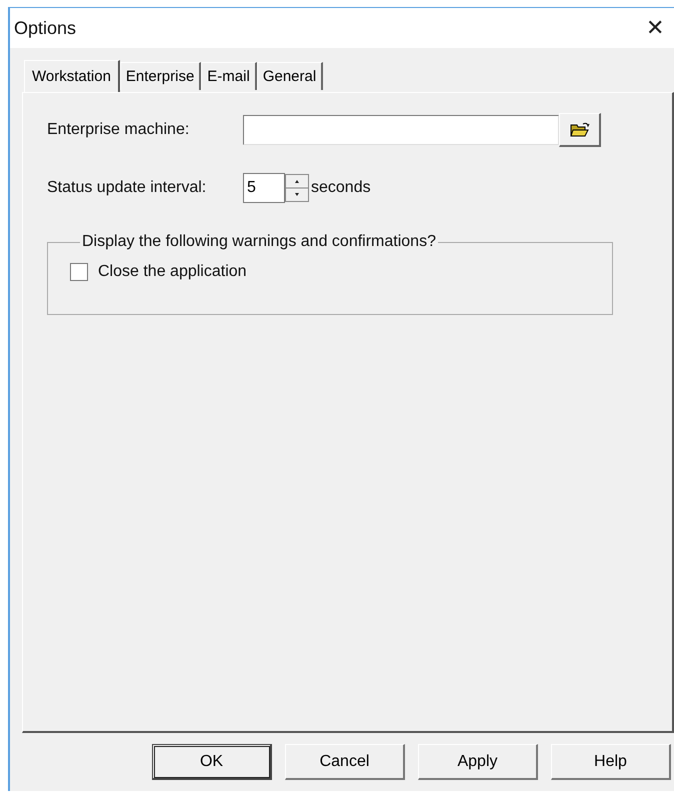 The width and height of the screenshot is (674, 793). What do you see at coordinates (118, 130) in the screenshot?
I see `field-label: Enterprise machine:` at bounding box center [118, 130].